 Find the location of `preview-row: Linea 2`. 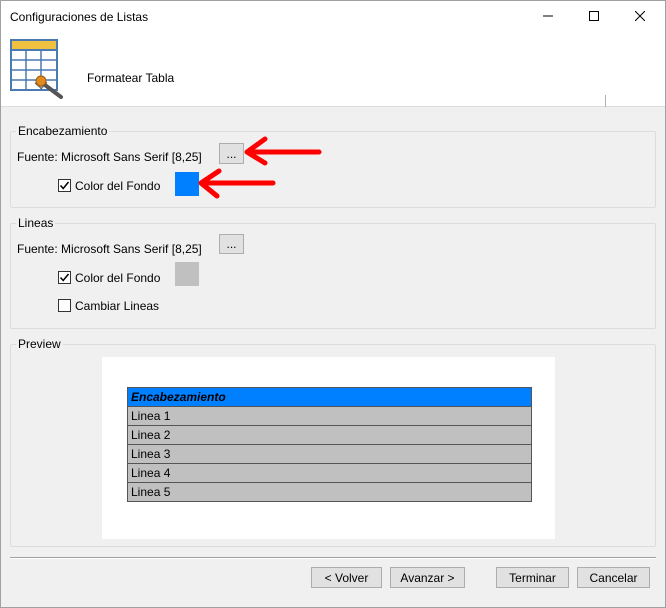

preview-row: Linea 2 is located at coordinates (329, 435).